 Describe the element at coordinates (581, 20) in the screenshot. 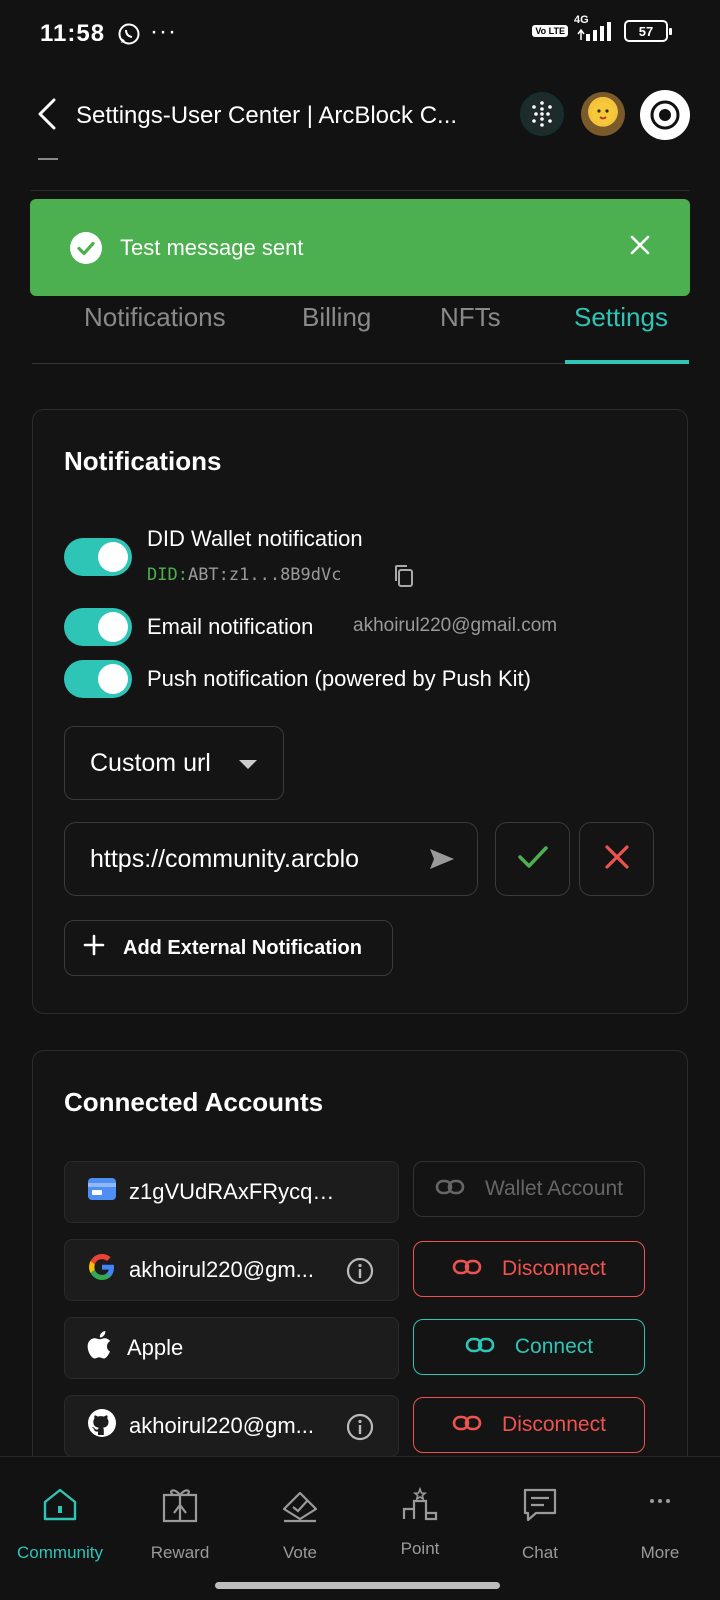

I see `network-type: 4G` at that location.